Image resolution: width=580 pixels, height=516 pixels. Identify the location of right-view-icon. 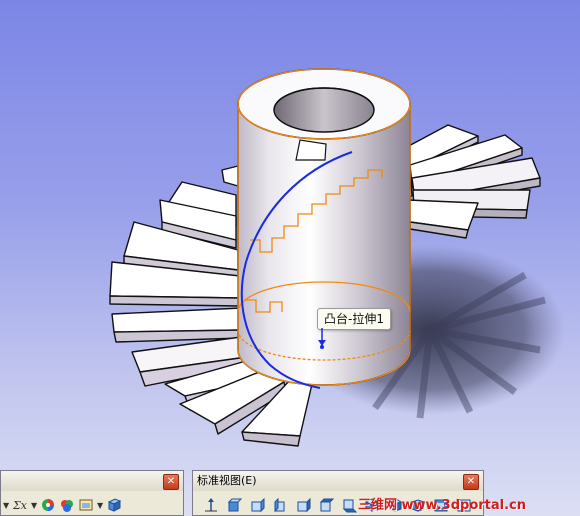
(303, 505).